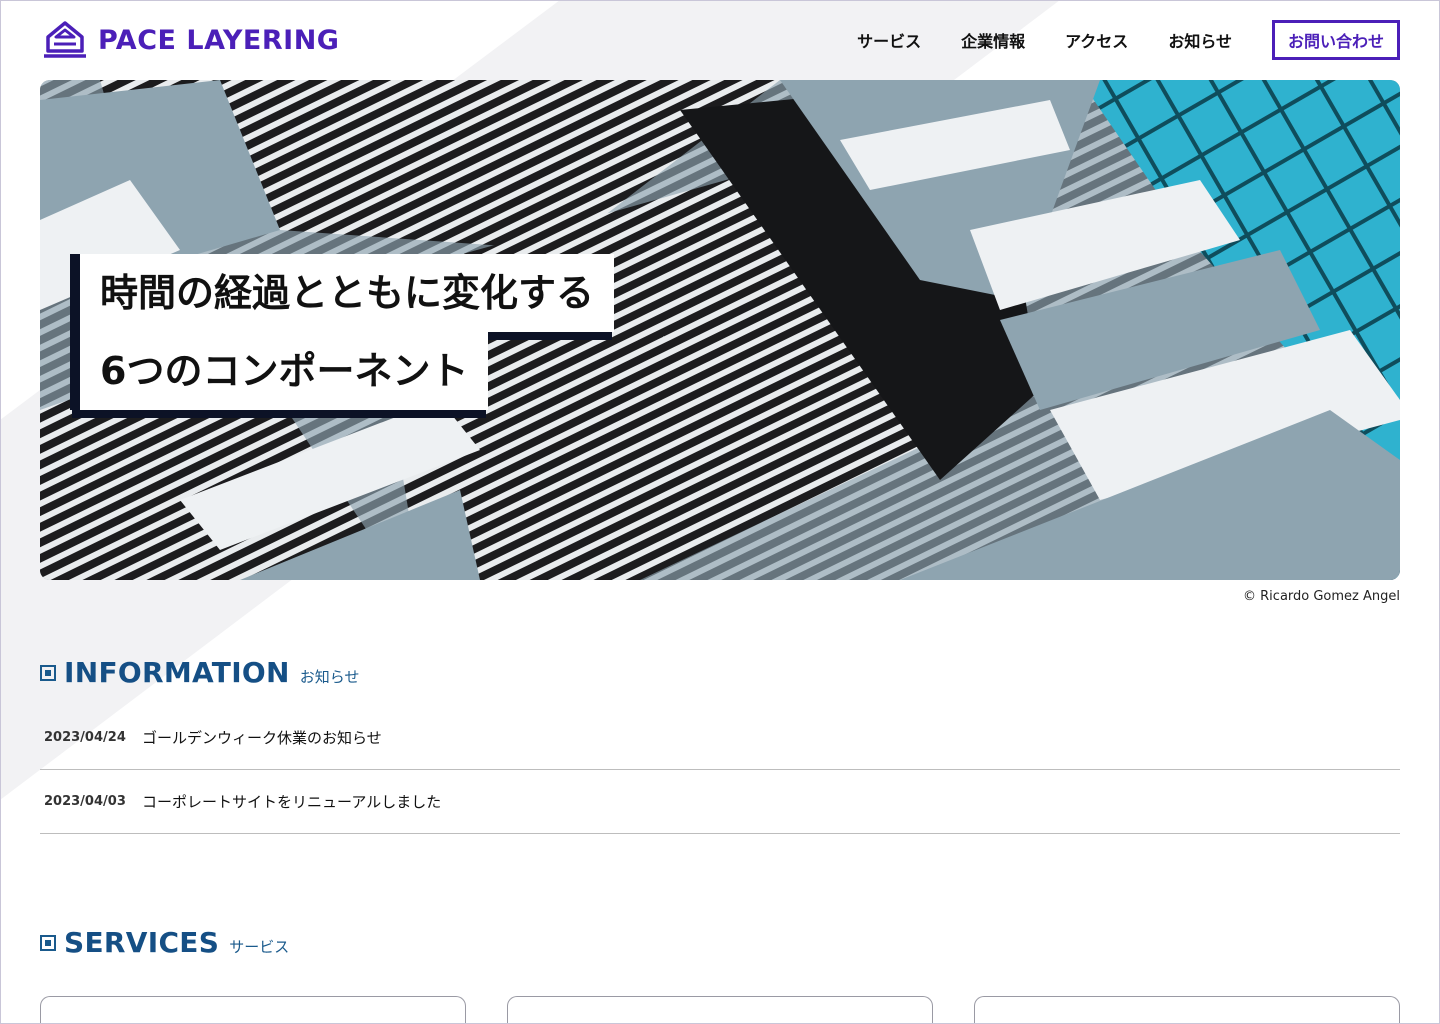 Image resolution: width=1440 pixels, height=1024 pixels. Describe the element at coordinates (65, 39) in the screenshot. I see `house-layers-icon` at that location.